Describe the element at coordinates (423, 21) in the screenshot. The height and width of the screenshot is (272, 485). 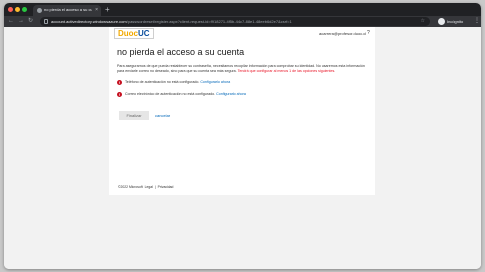
I see `star-icon: ☆` at that location.